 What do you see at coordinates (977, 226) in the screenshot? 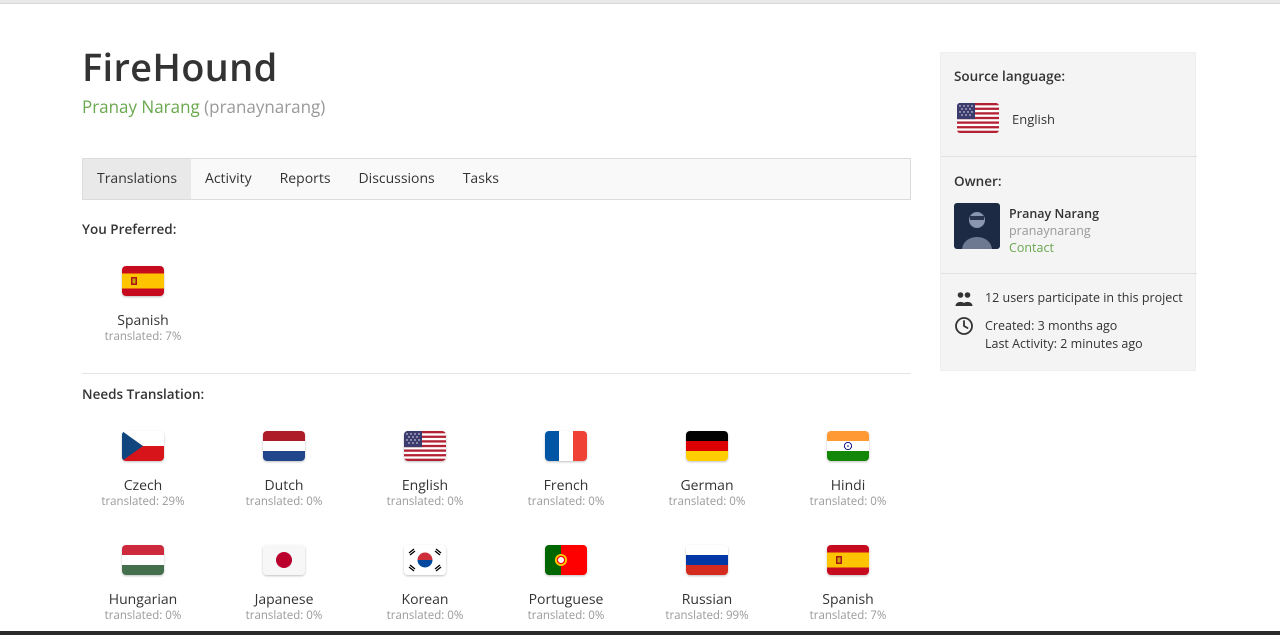
I see `avatar` at bounding box center [977, 226].